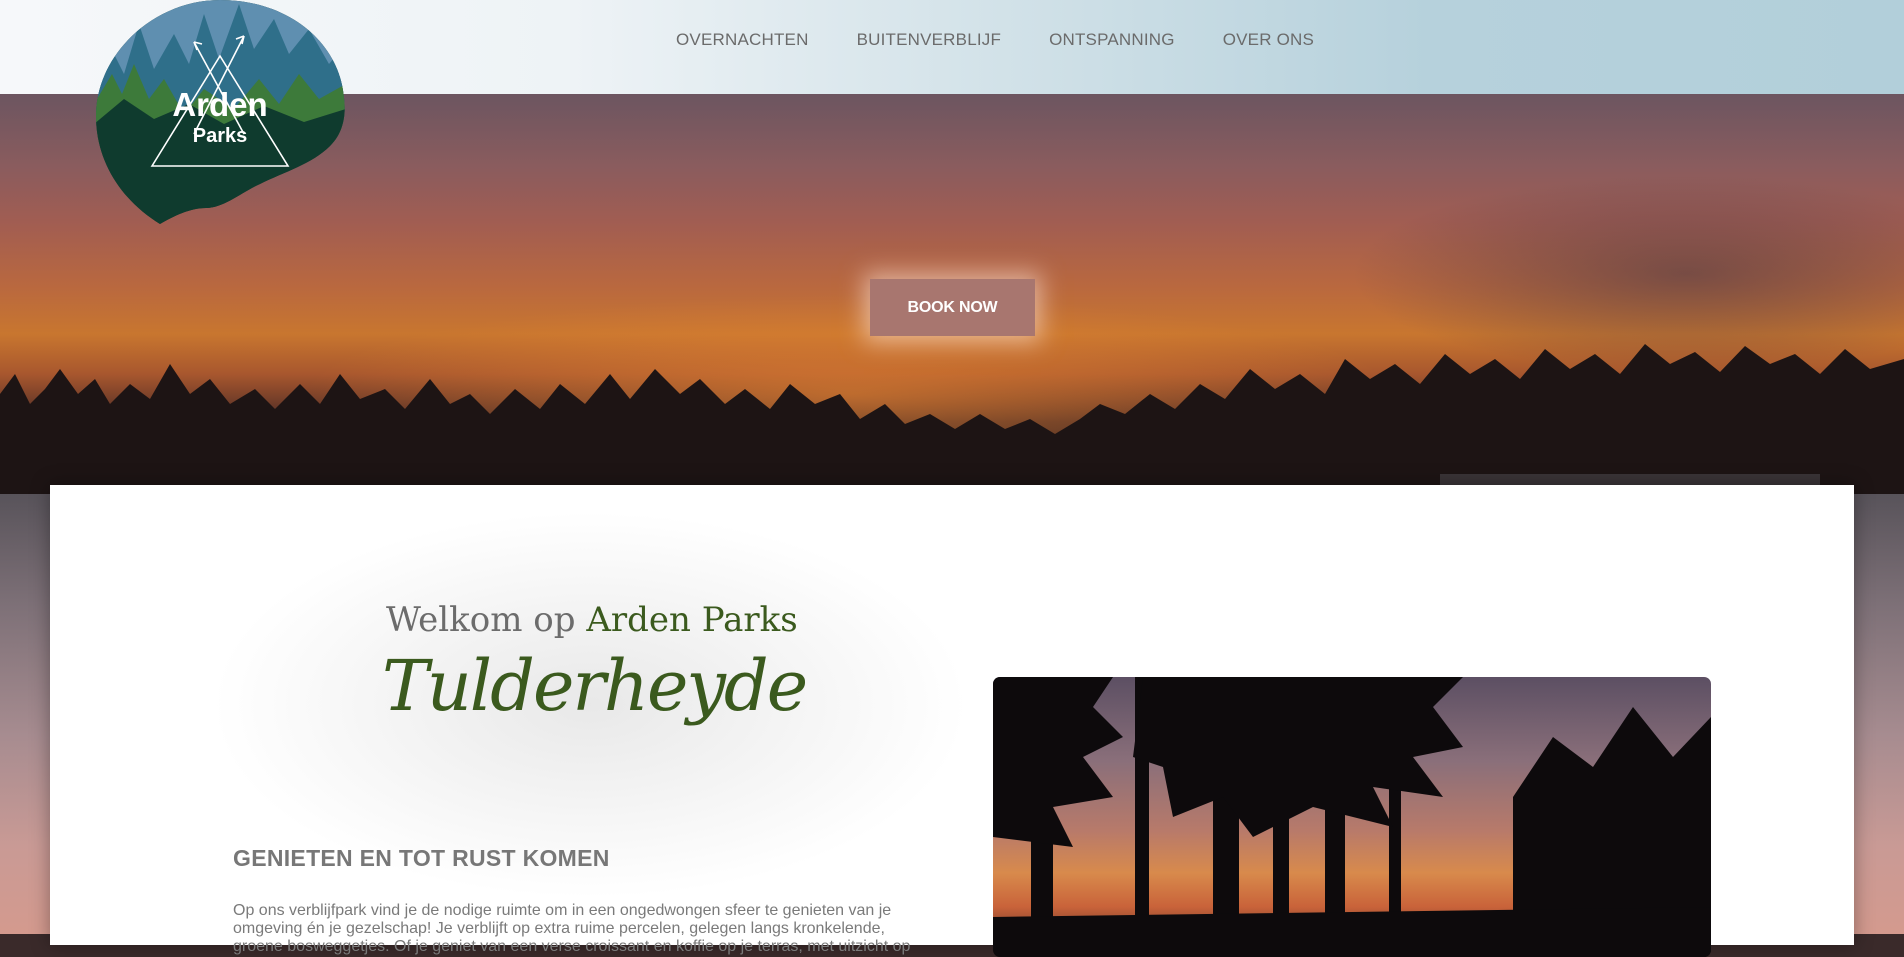  I want to click on arden-parks-logo: Arden Parks, so click(220, 115).